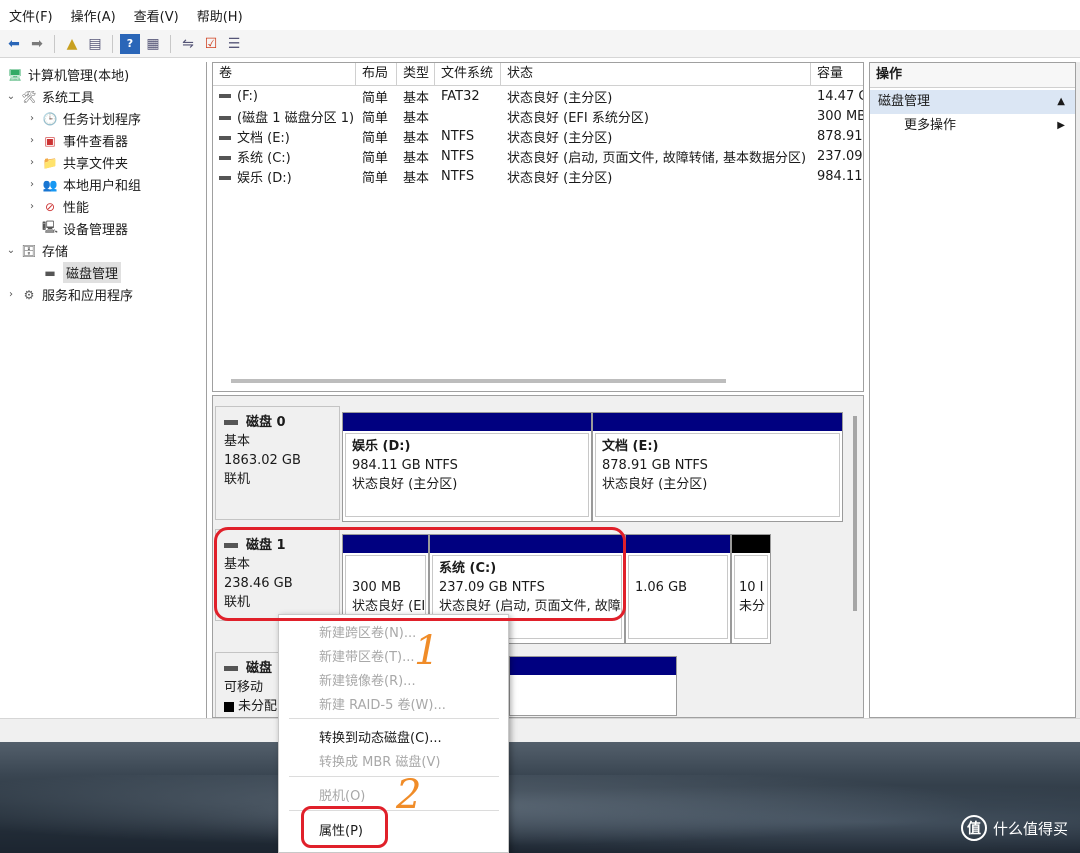  Describe the element at coordinates (972, 102) in the screenshot. I see `actions-section-disk-management: 磁盘管理 ▲` at that location.